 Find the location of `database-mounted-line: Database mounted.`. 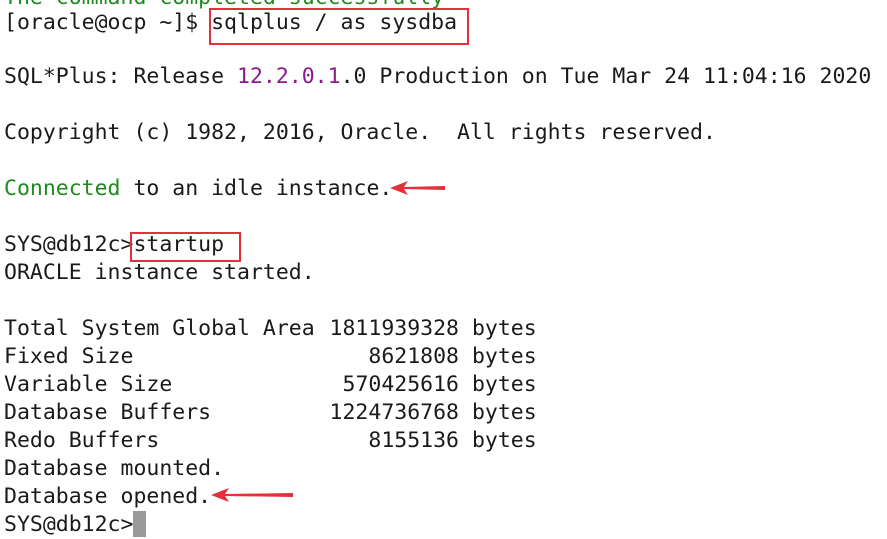

database-mounted-line: Database mounted. is located at coordinates (114, 468).